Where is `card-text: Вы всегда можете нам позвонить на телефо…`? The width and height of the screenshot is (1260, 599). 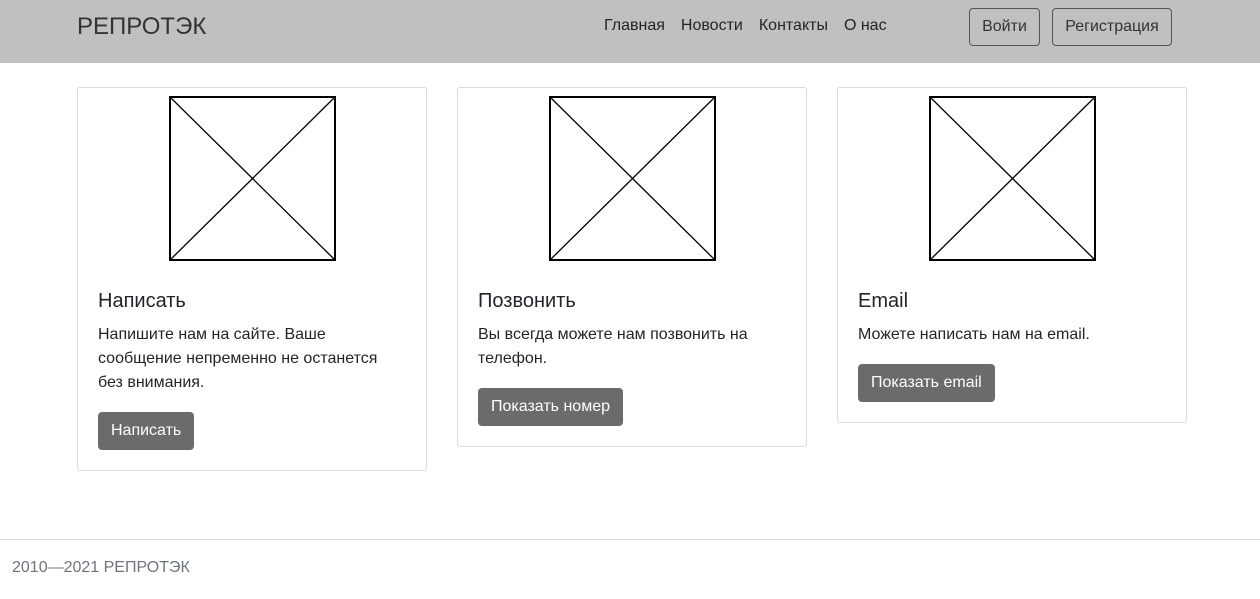
card-text: Вы всегда можете нам позвонить на телефо… is located at coordinates (613, 346).